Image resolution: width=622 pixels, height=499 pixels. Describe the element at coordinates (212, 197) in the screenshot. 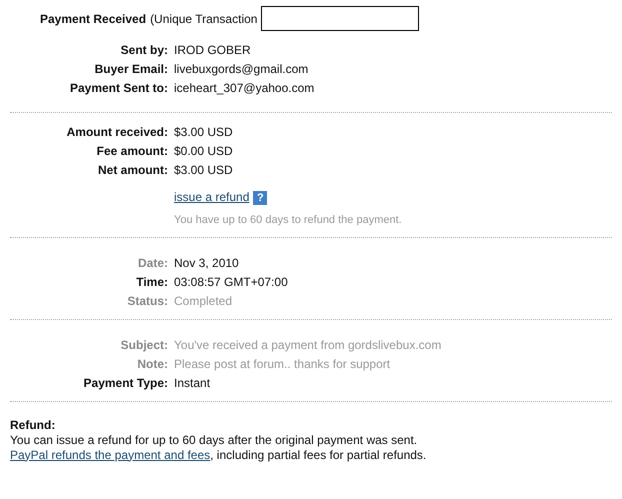

I see `refund-link: issue a refund` at that location.